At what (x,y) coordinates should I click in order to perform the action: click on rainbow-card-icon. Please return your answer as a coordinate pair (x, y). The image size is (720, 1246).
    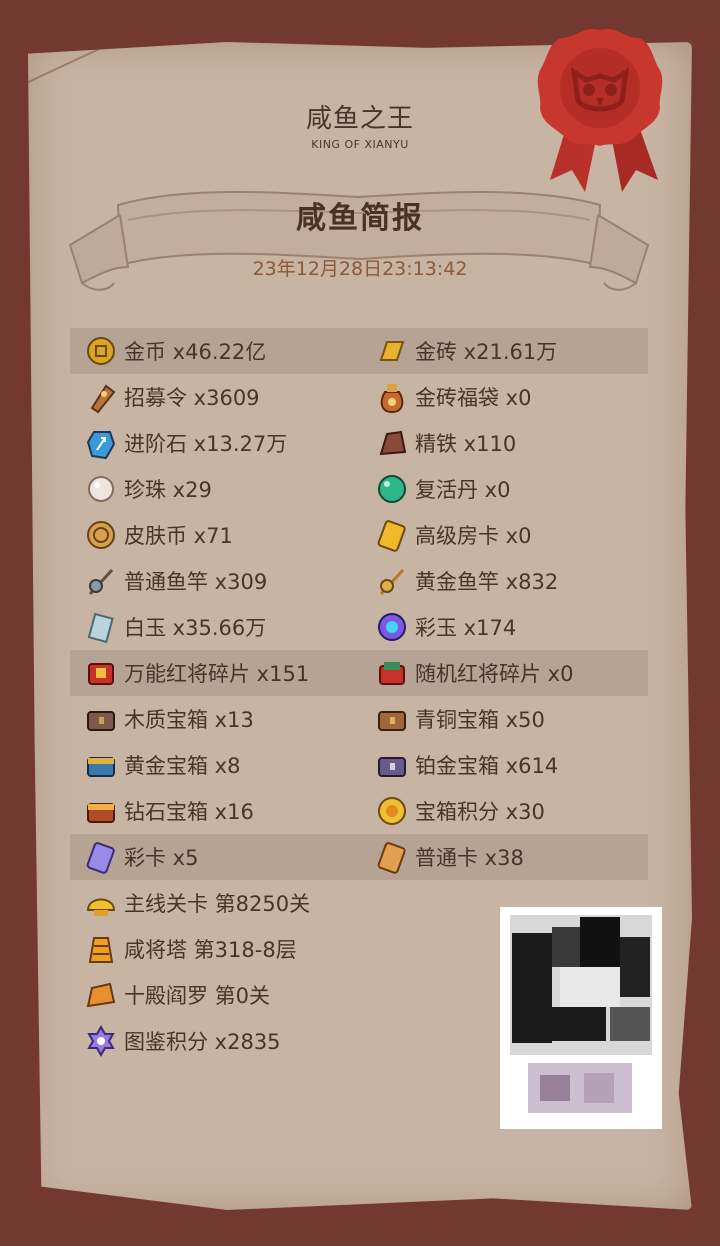
    Looking at the image, I should click on (100, 858).